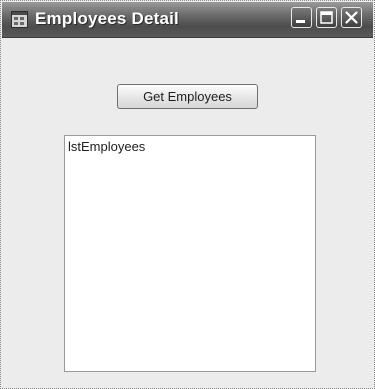 The image size is (375, 389). I want to click on maximize-icon, so click(326, 17).